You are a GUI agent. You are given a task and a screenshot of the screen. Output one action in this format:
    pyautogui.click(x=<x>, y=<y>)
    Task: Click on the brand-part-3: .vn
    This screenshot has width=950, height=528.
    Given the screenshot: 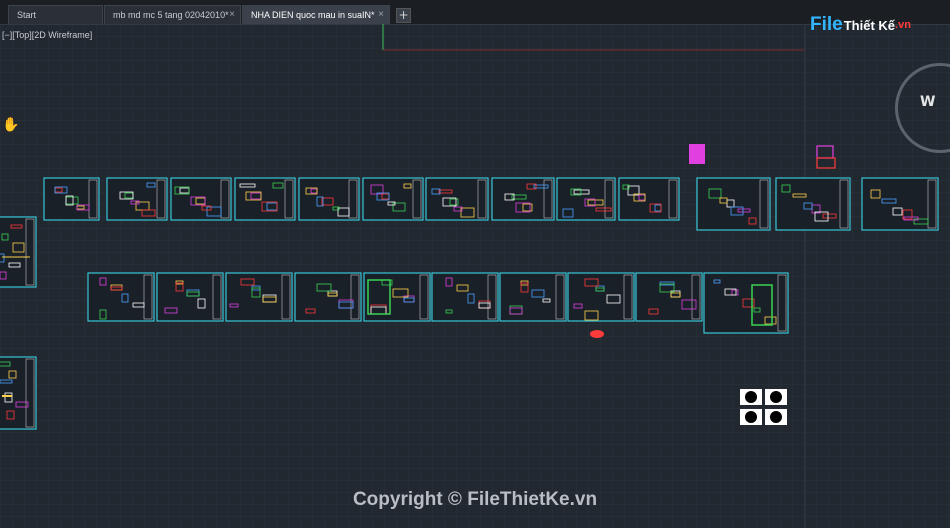 What is the action you would take?
    pyautogui.click(x=903, y=25)
    